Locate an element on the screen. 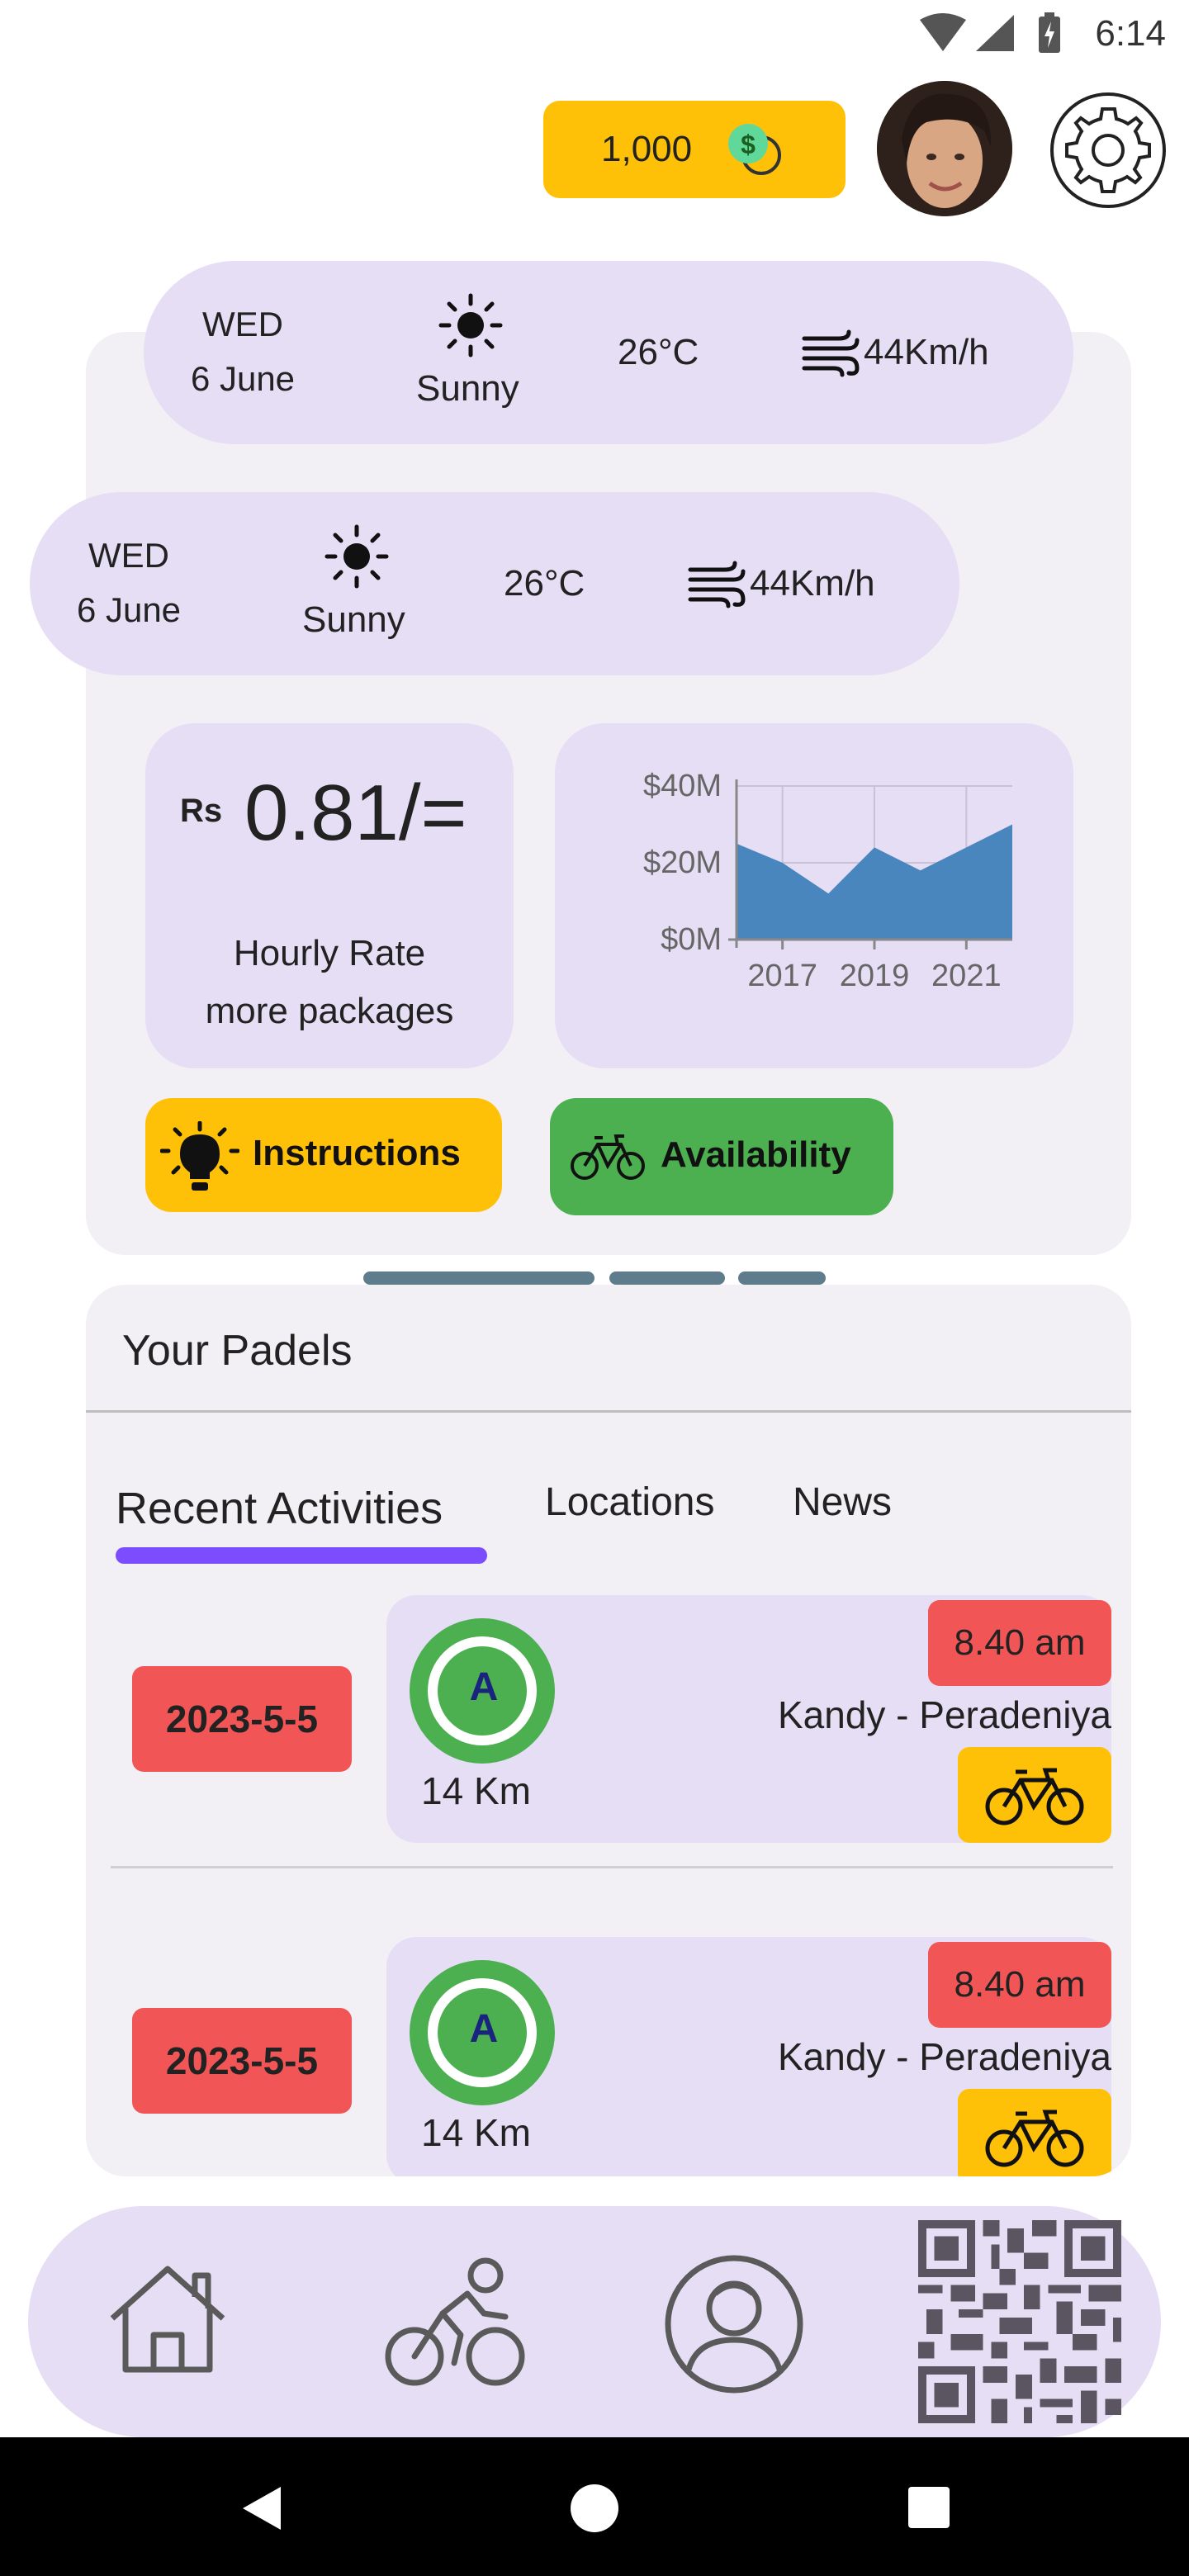 This screenshot has height=2576, width=1189. avatar-photo-icon is located at coordinates (944, 148).